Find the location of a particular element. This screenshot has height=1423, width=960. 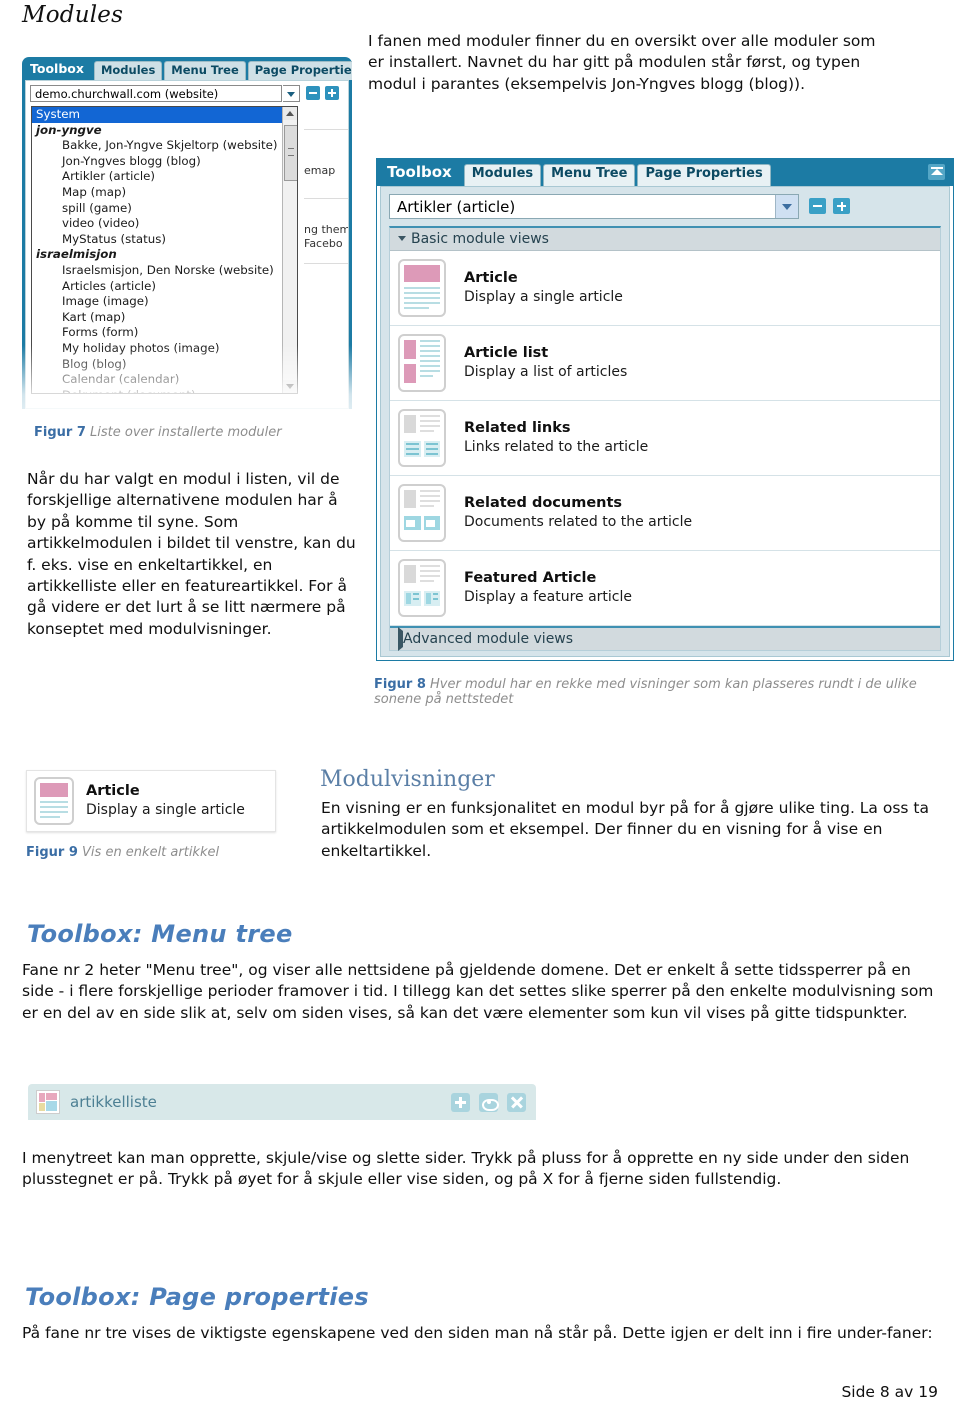

group-header-label: Basic module views is located at coordinates (480, 239).